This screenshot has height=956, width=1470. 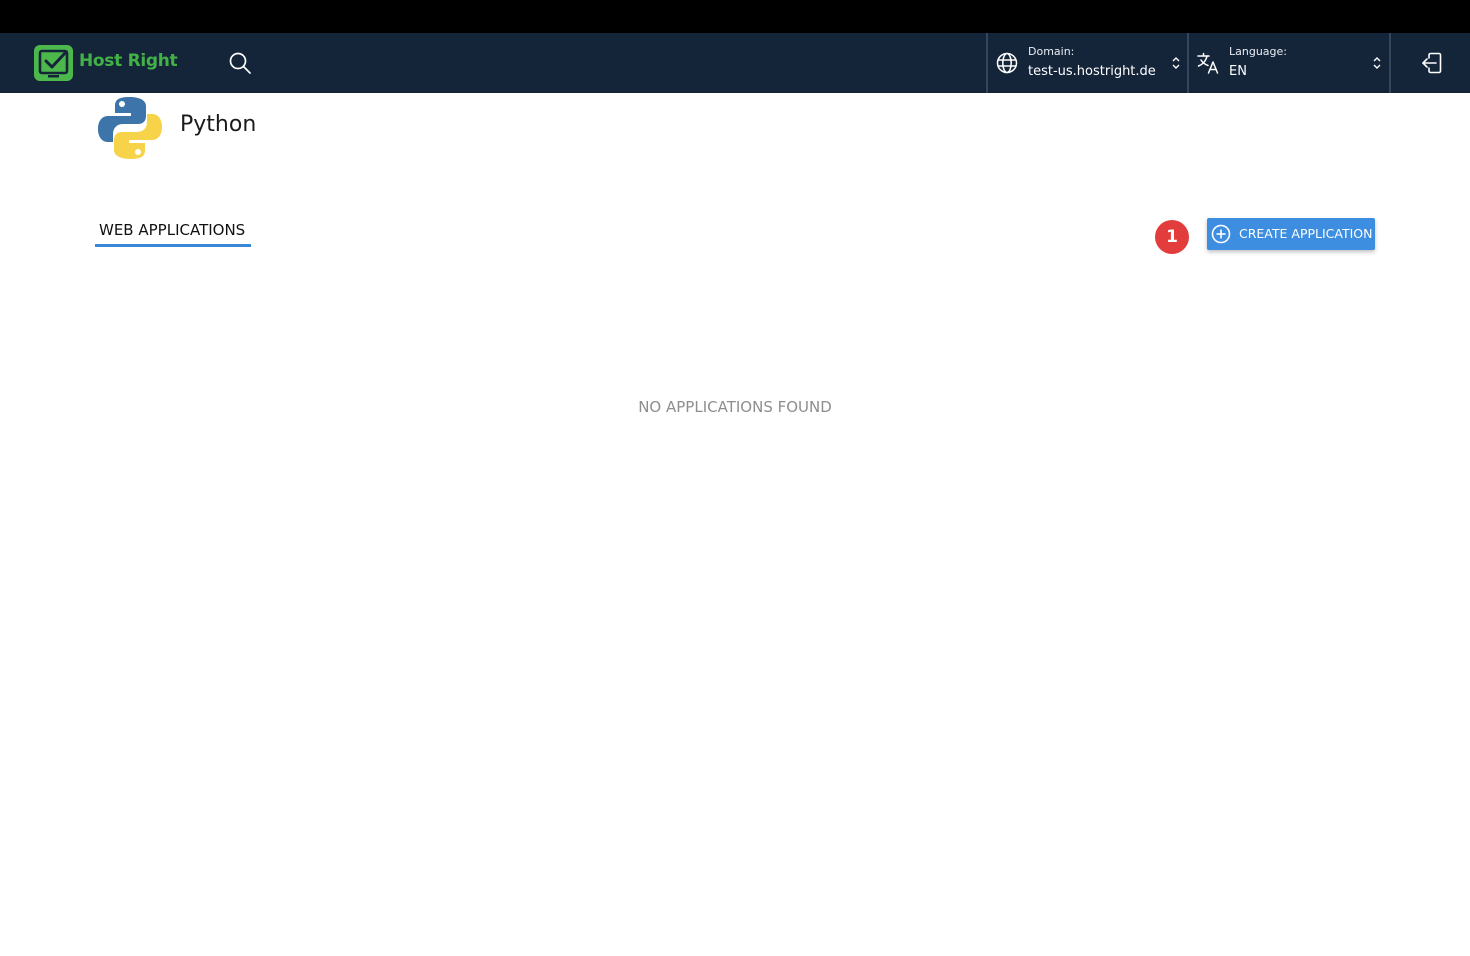 What do you see at coordinates (1092, 71) in the screenshot?
I see `domain-value: test-us.hostright.de` at bounding box center [1092, 71].